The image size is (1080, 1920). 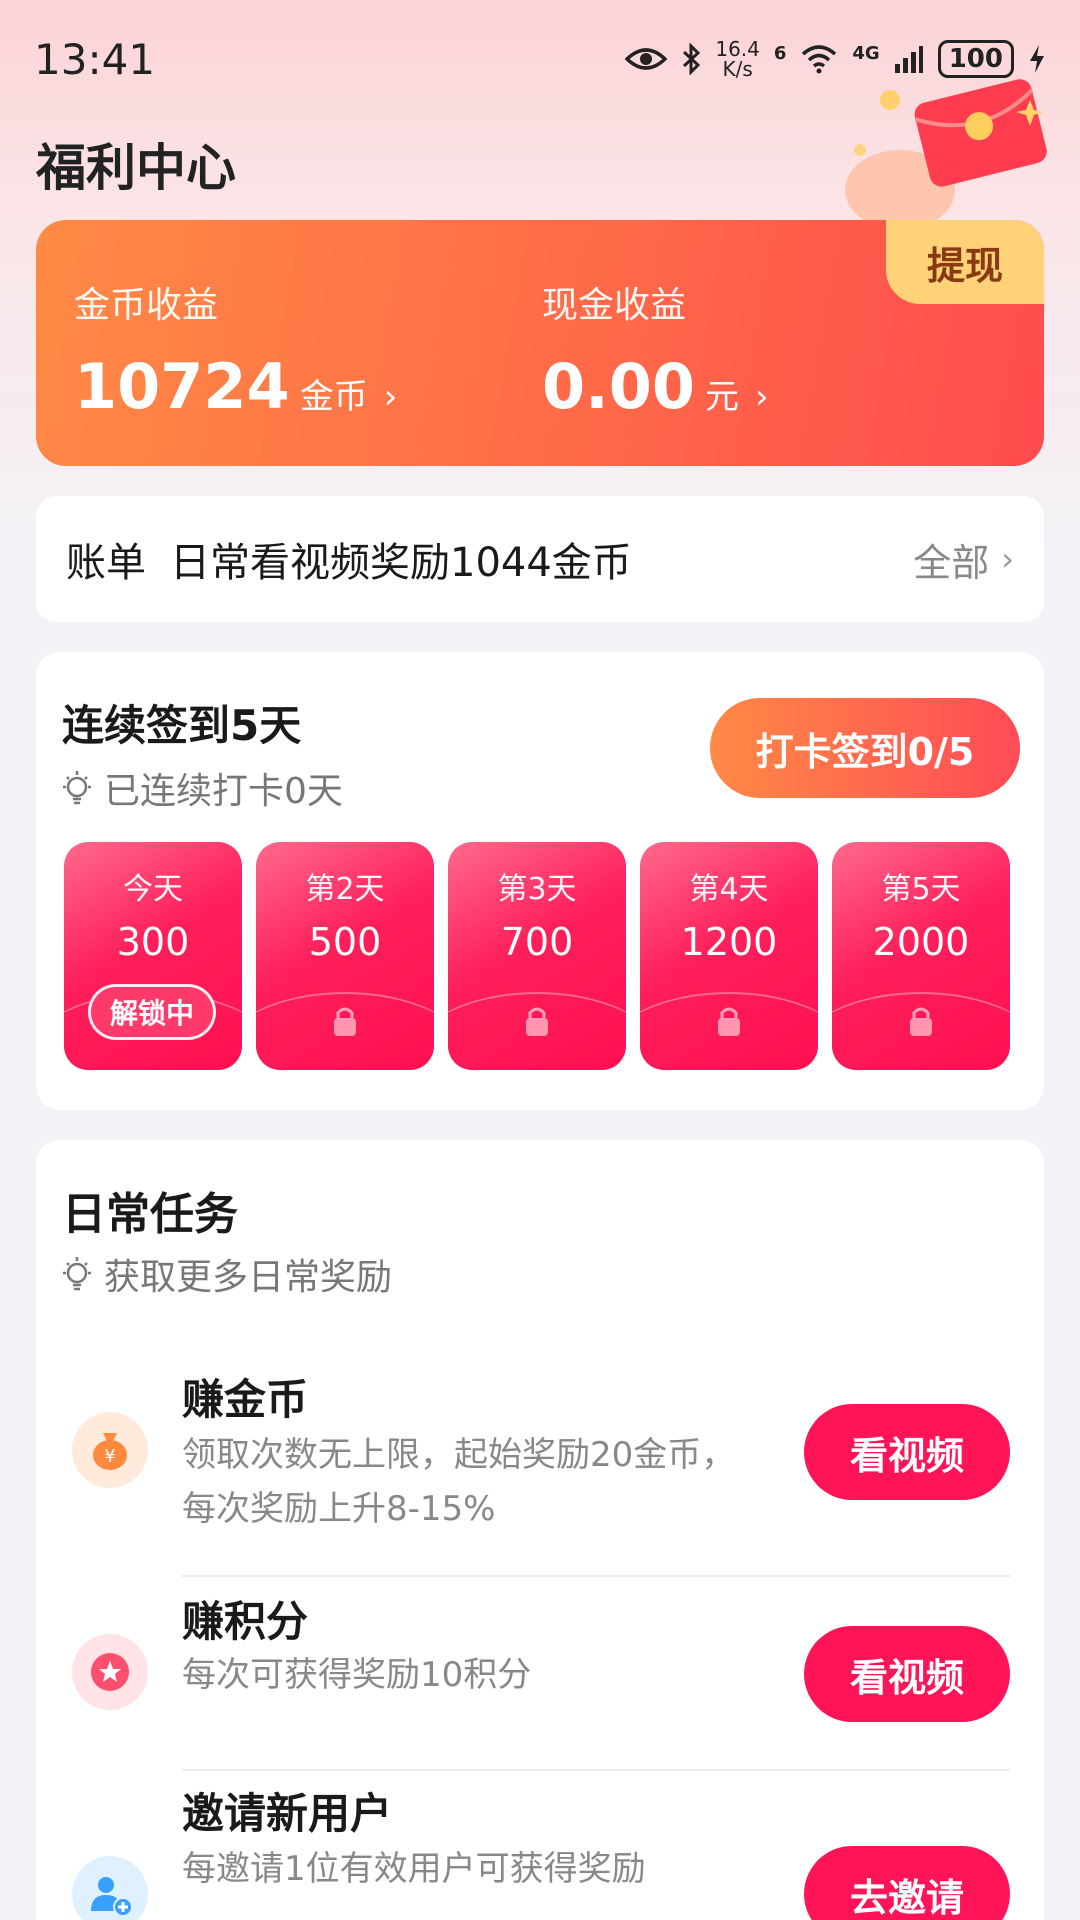 I want to click on day-reward: 500, so click(x=345, y=942).